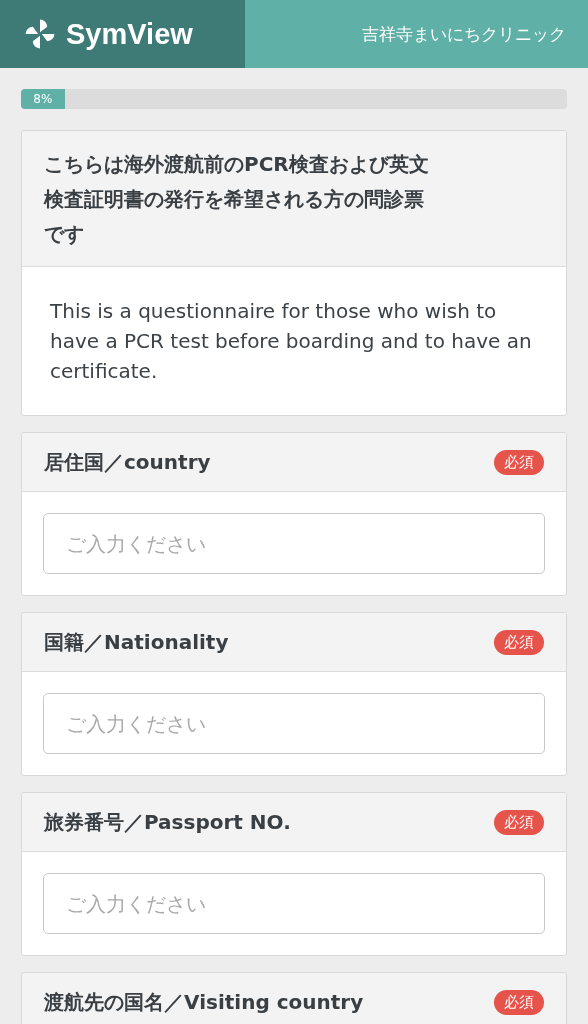  What do you see at coordinates (167, 822) in the screenshot?
I see `question-label: 旅券番号／Passport NO.` at bounding box center [167, 822].